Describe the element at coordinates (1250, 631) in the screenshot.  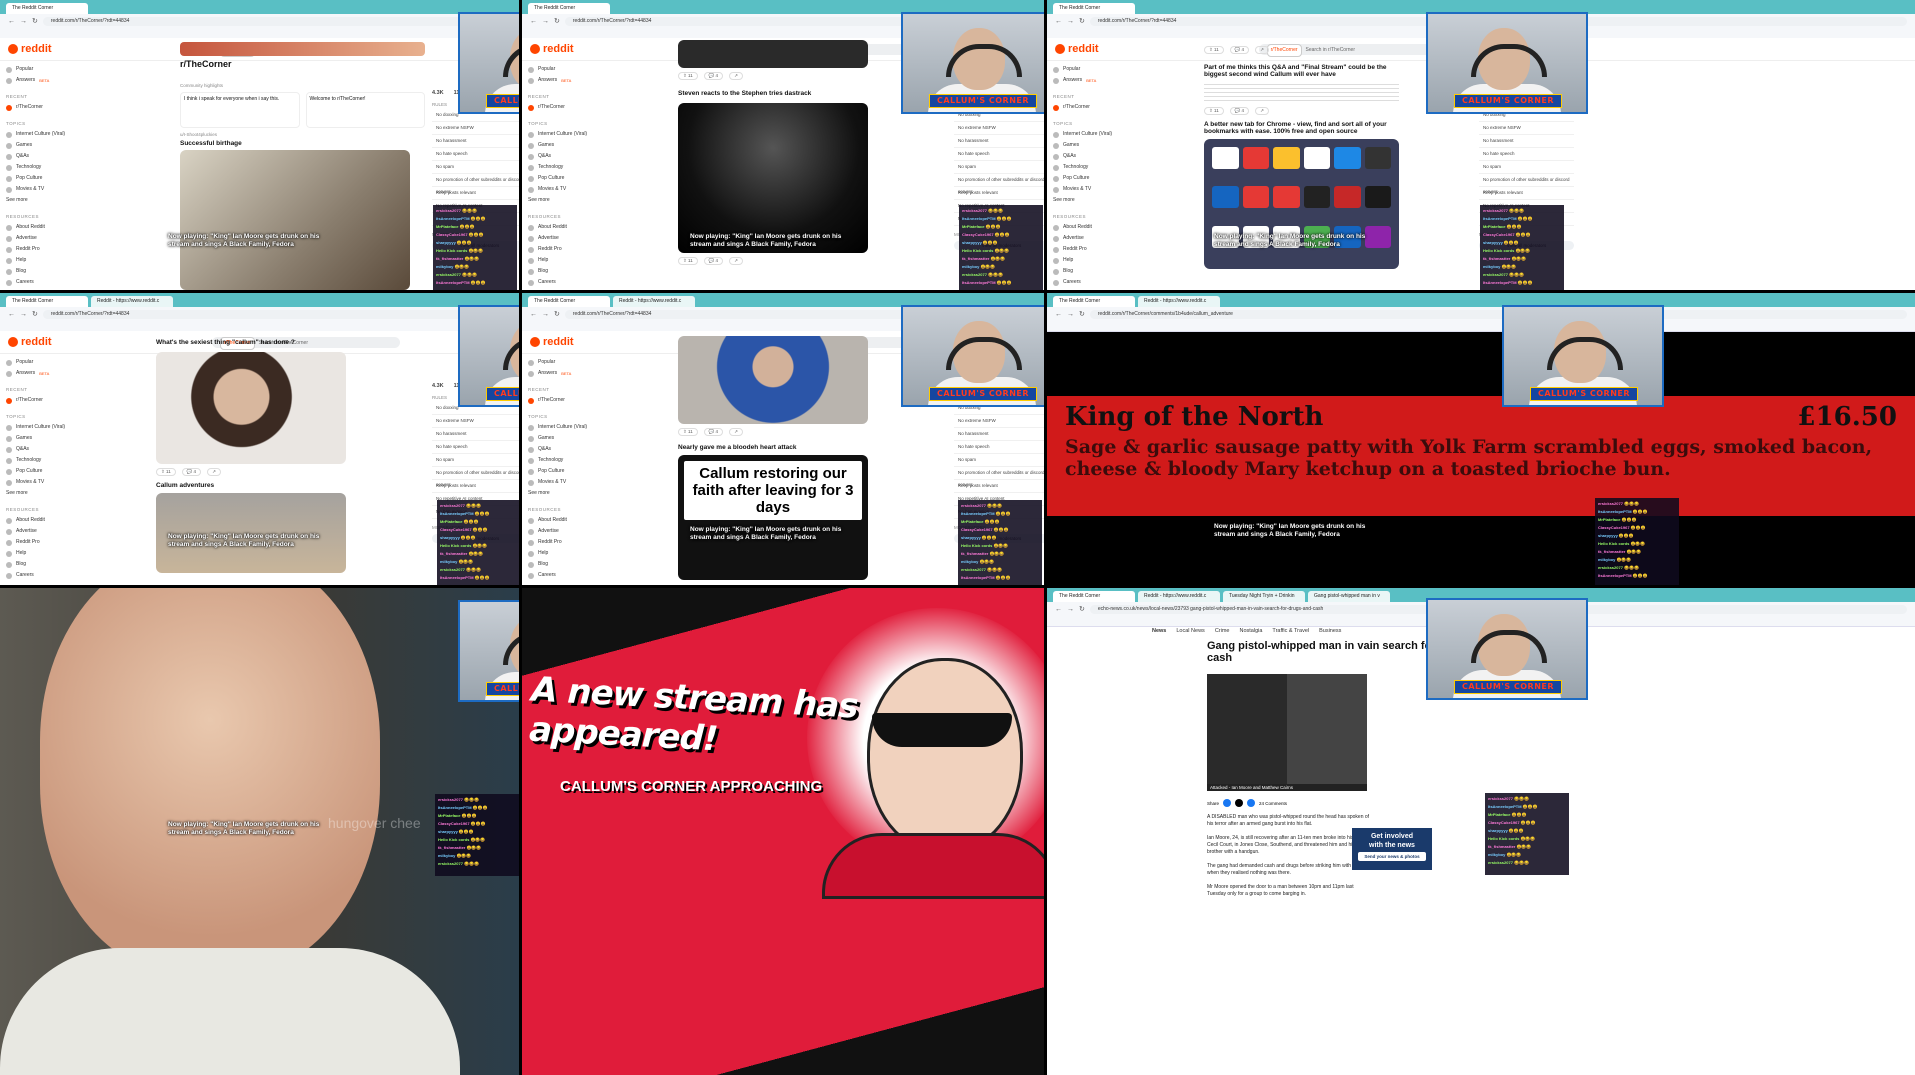
I see `news-nav-item: Nostalgia` at that location.